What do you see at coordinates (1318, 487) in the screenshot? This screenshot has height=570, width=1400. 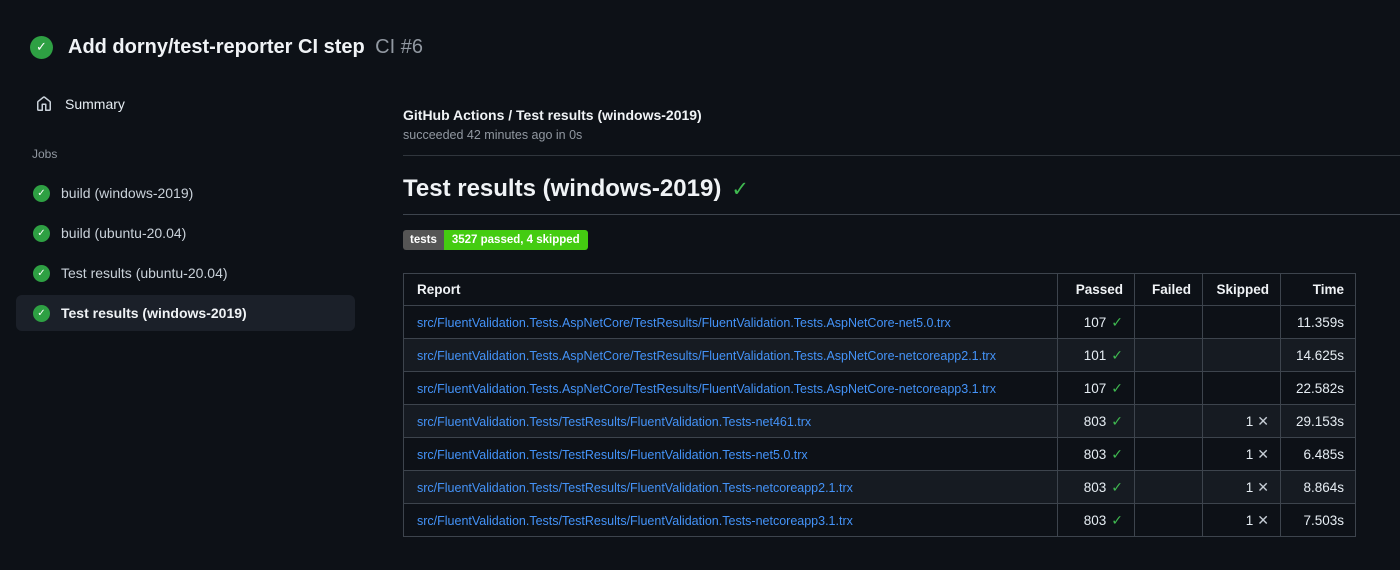 I see `time-cell: 8.864s` at bounding box center [1318, 487].